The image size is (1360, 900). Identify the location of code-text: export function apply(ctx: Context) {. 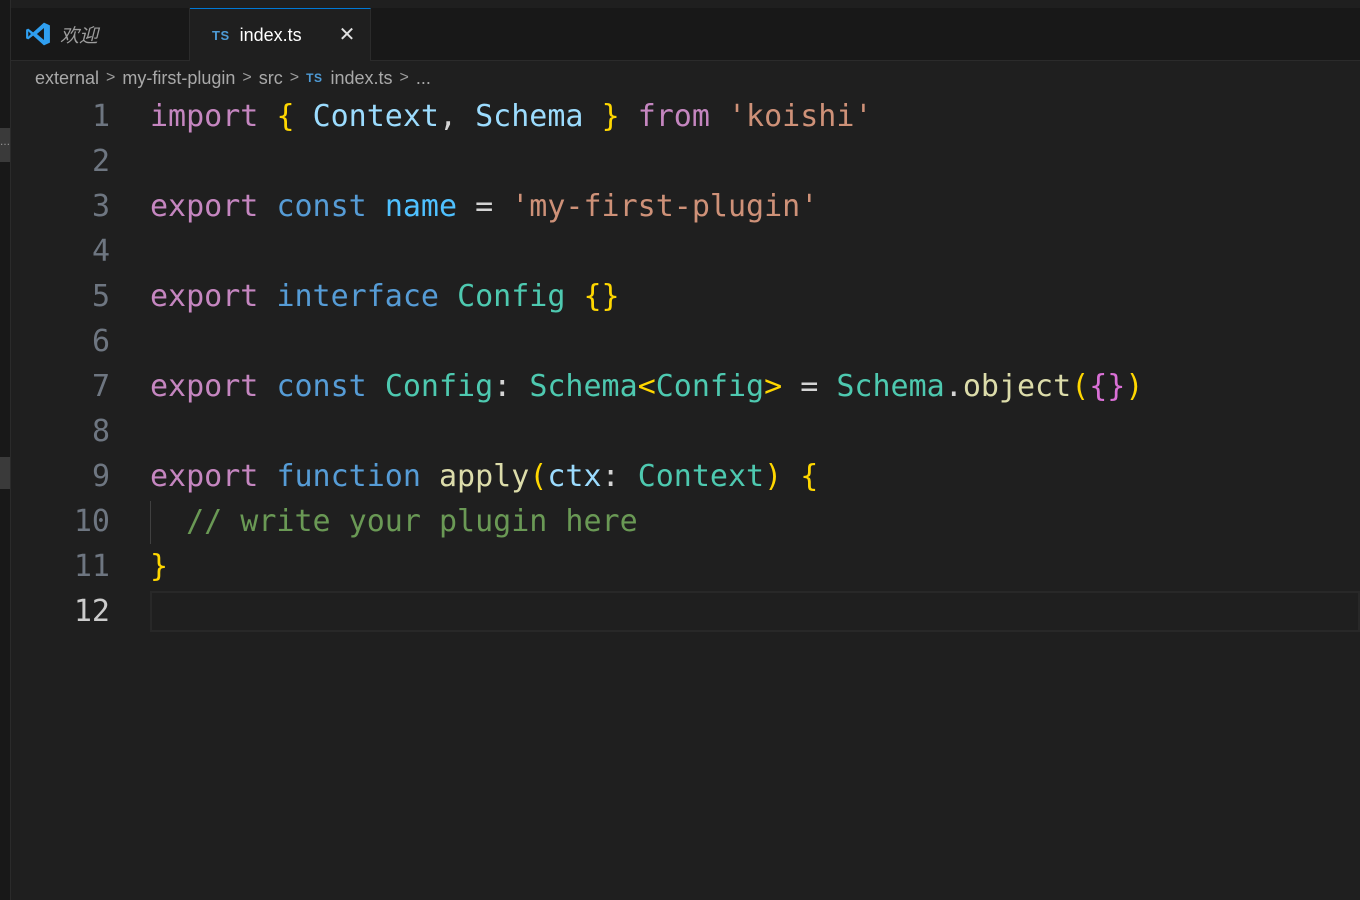
(484, 476).